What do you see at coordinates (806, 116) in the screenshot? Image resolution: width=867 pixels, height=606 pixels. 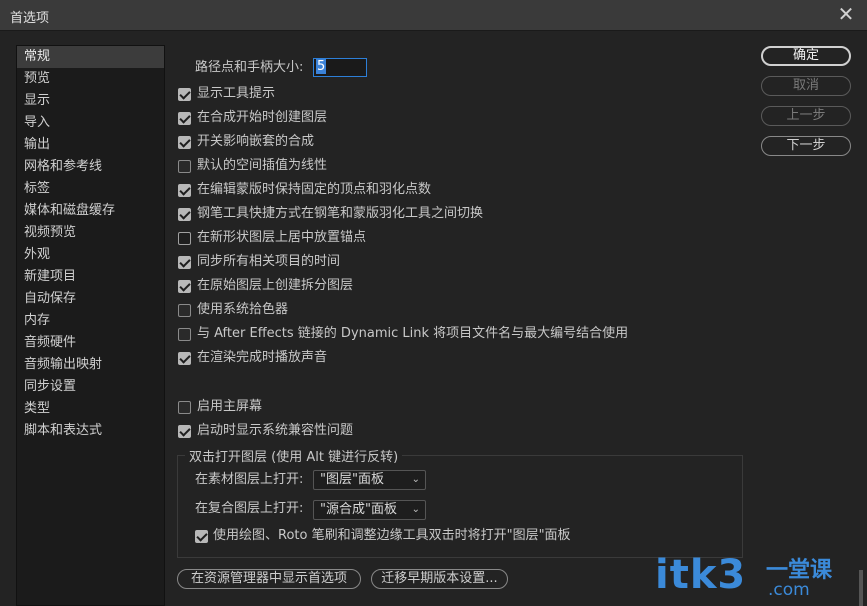 I see `previous-button: 上一步` at bounding box center [806, 116].